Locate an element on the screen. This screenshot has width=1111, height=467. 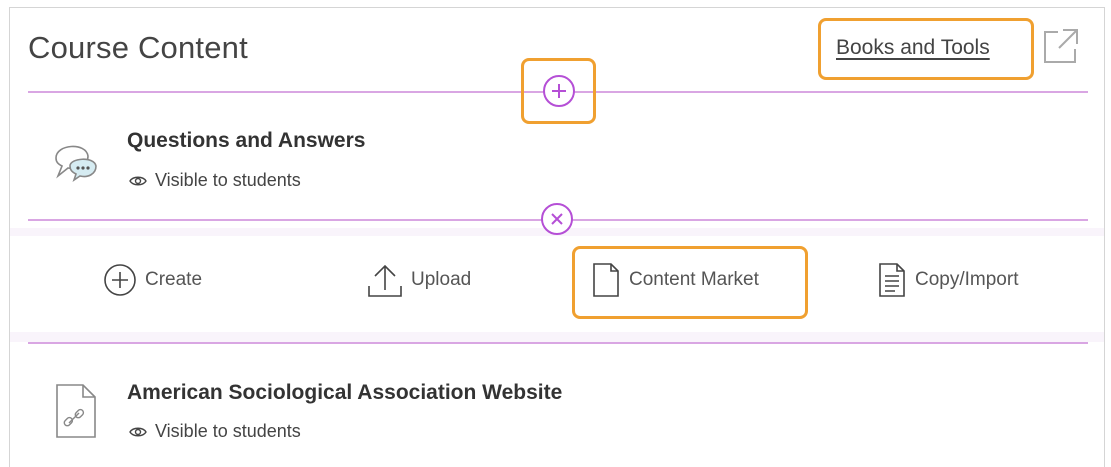
upload-button: Upload is located at coordinates (419, 280).